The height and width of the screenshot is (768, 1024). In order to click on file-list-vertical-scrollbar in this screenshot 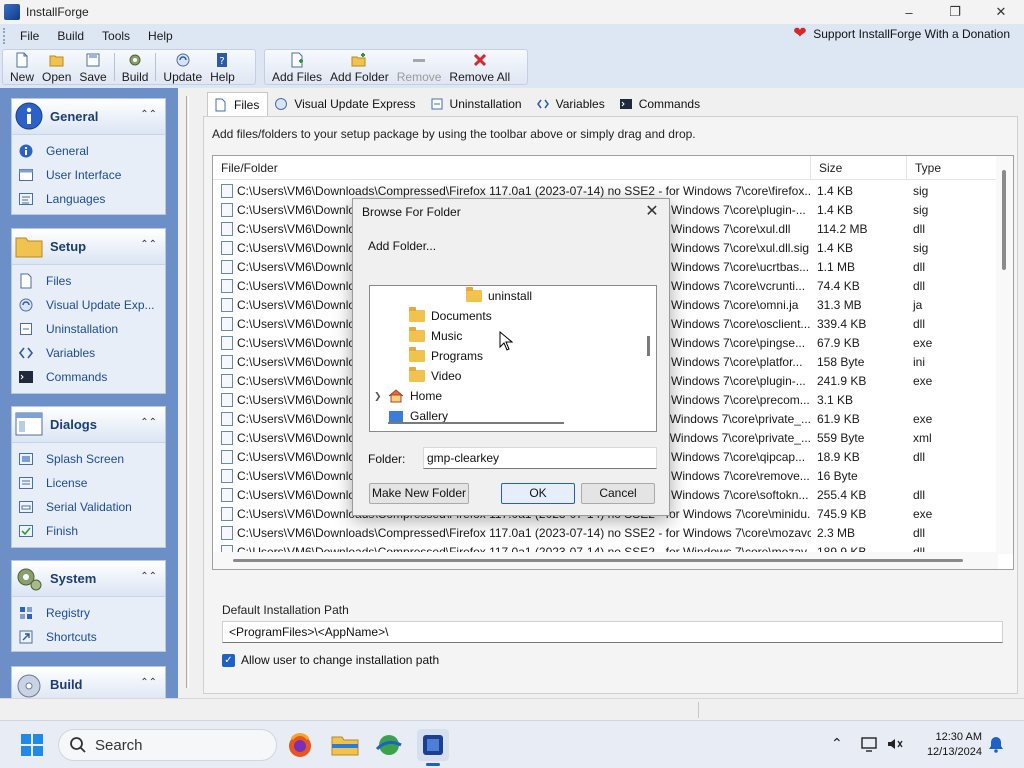, I will do `click(1004, 355)`.